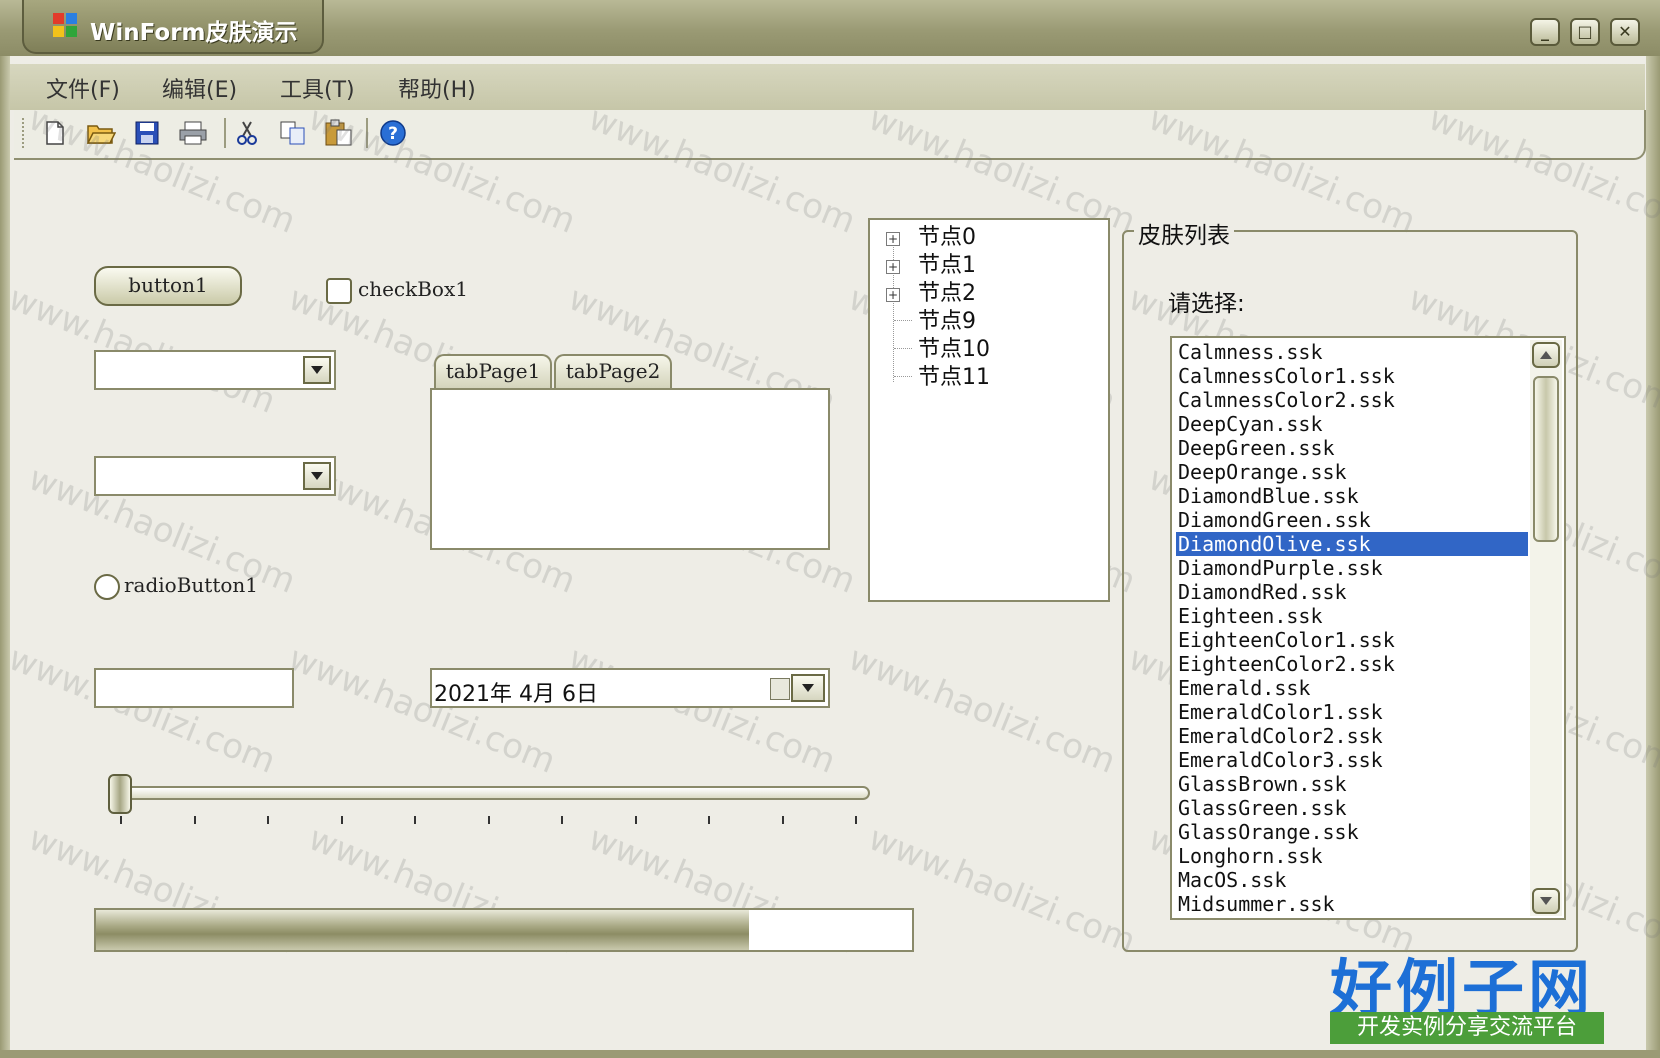 Image resolution: width=1660 pixels, height=1058 pixels. What do you see at coordinates (225, 133) in the screenshot?
I see `toolbar-separator` at bounding box center [225, 133].